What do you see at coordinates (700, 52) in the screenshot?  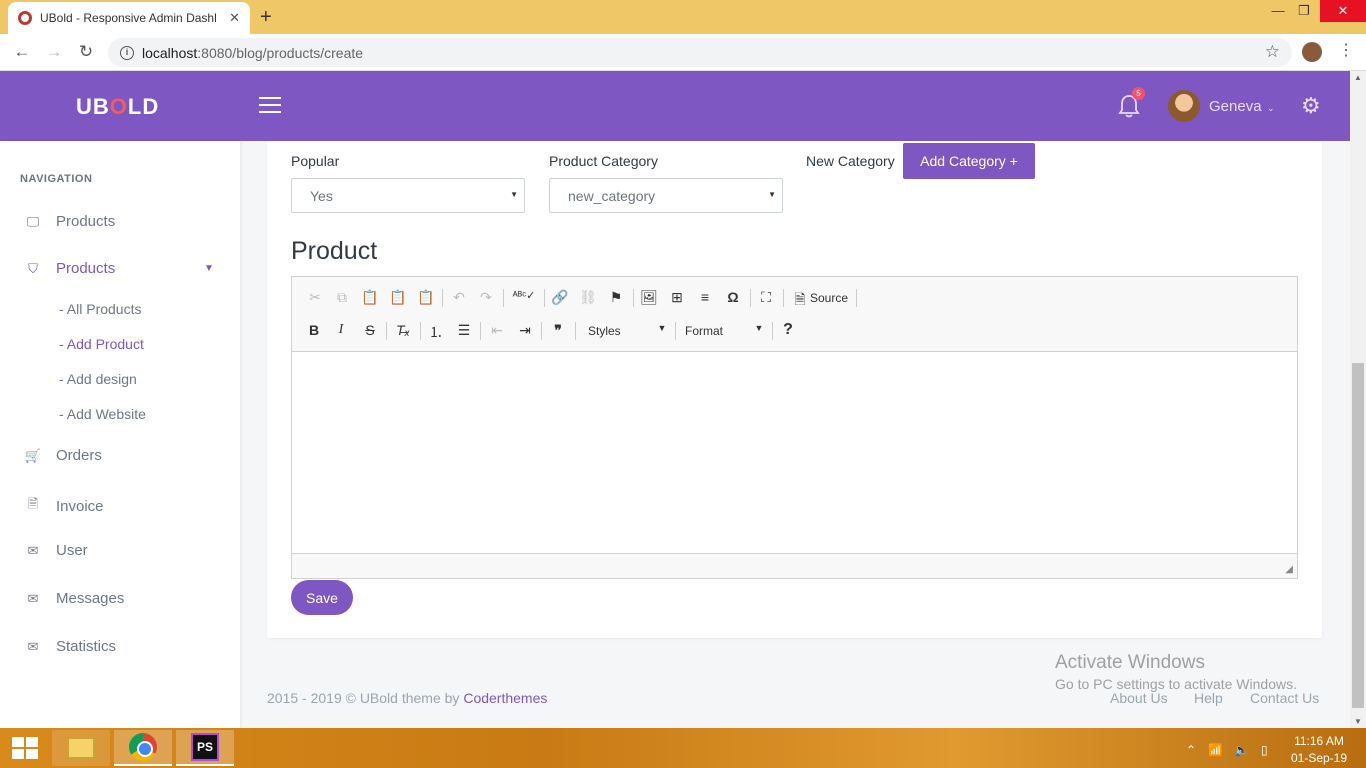 I see `url-input: i localhost:8080/blog/products/create ☆` at bounding box center [700, 52].